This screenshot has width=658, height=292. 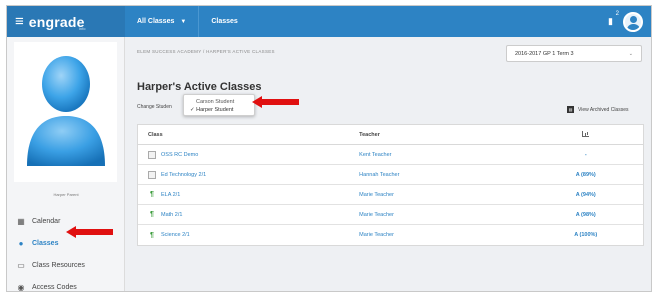 I want to click on resources-icon: ▭, so click(x=21, y=265).